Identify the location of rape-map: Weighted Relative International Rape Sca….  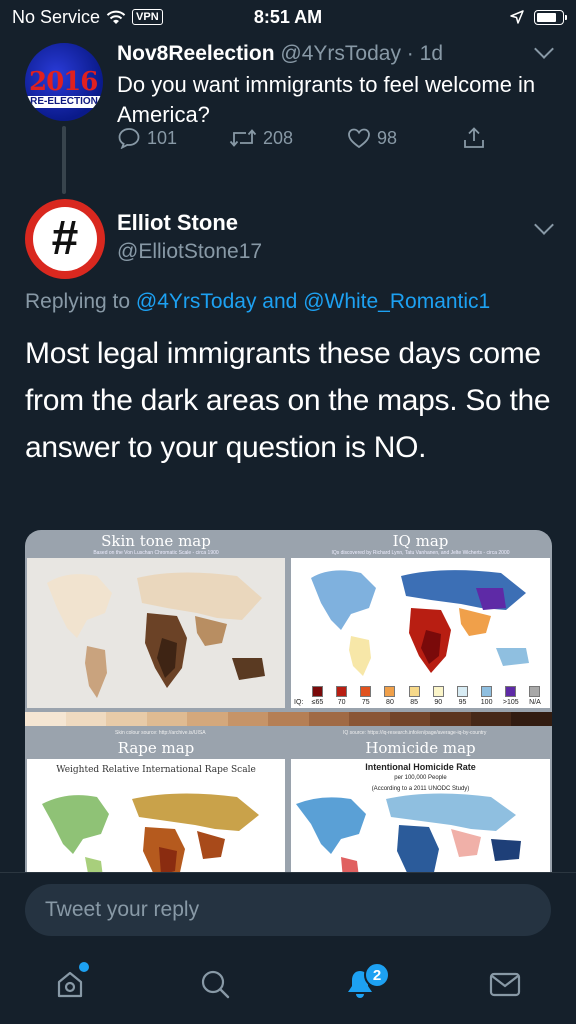
(156, 817).